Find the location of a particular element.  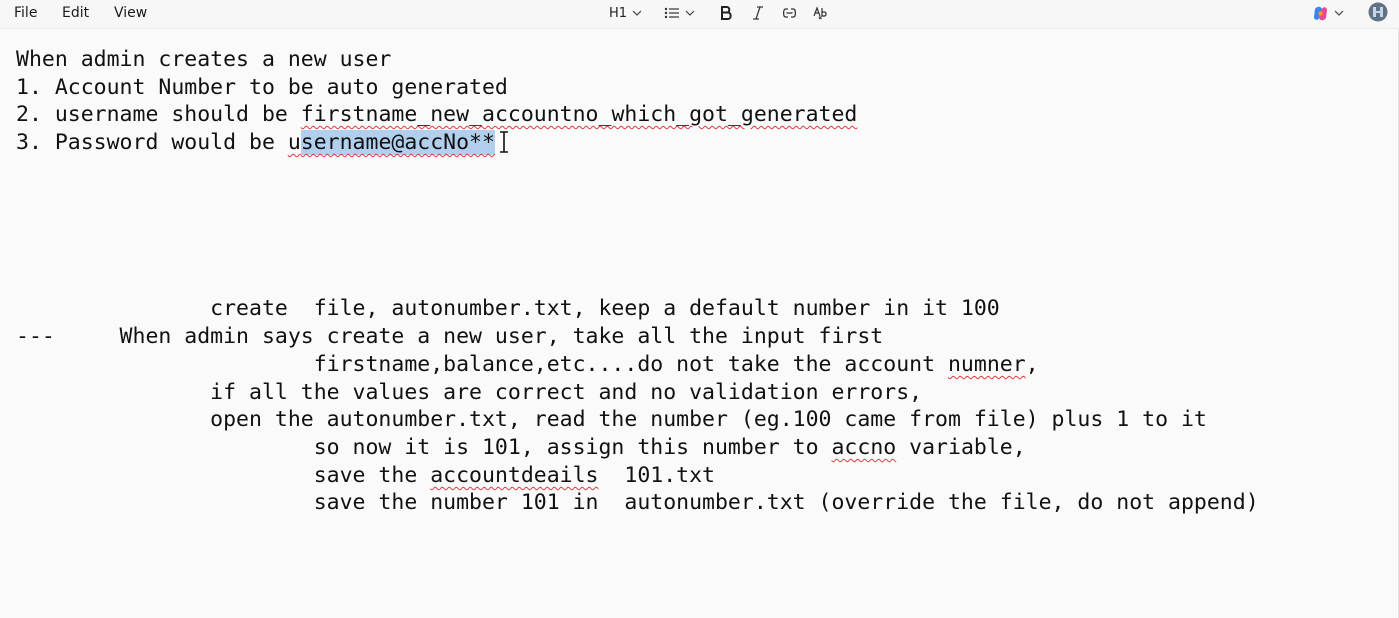

misspelled-word: accountdeails is located at coordinates (514, 475).